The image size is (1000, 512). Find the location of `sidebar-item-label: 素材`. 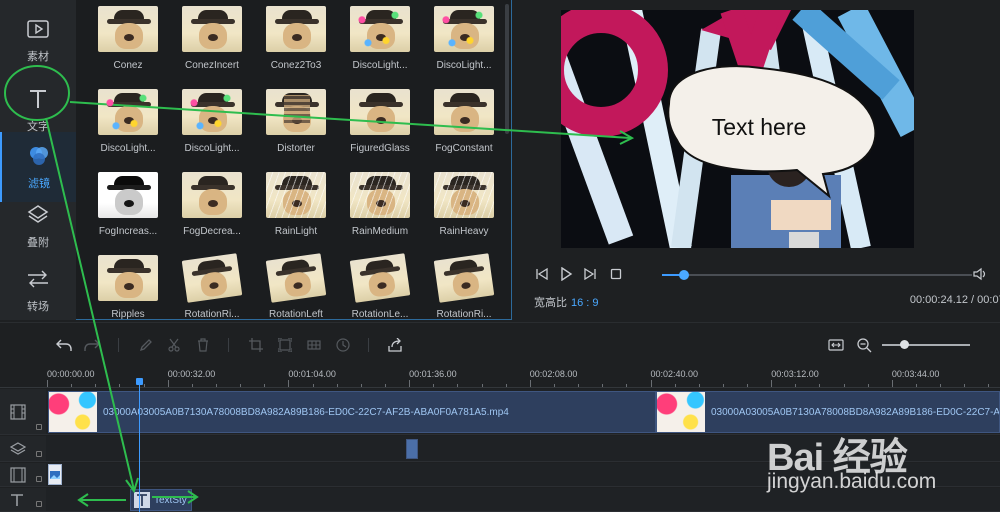

sidebar-item-label: 素材 is located at coordinates (38, 57).